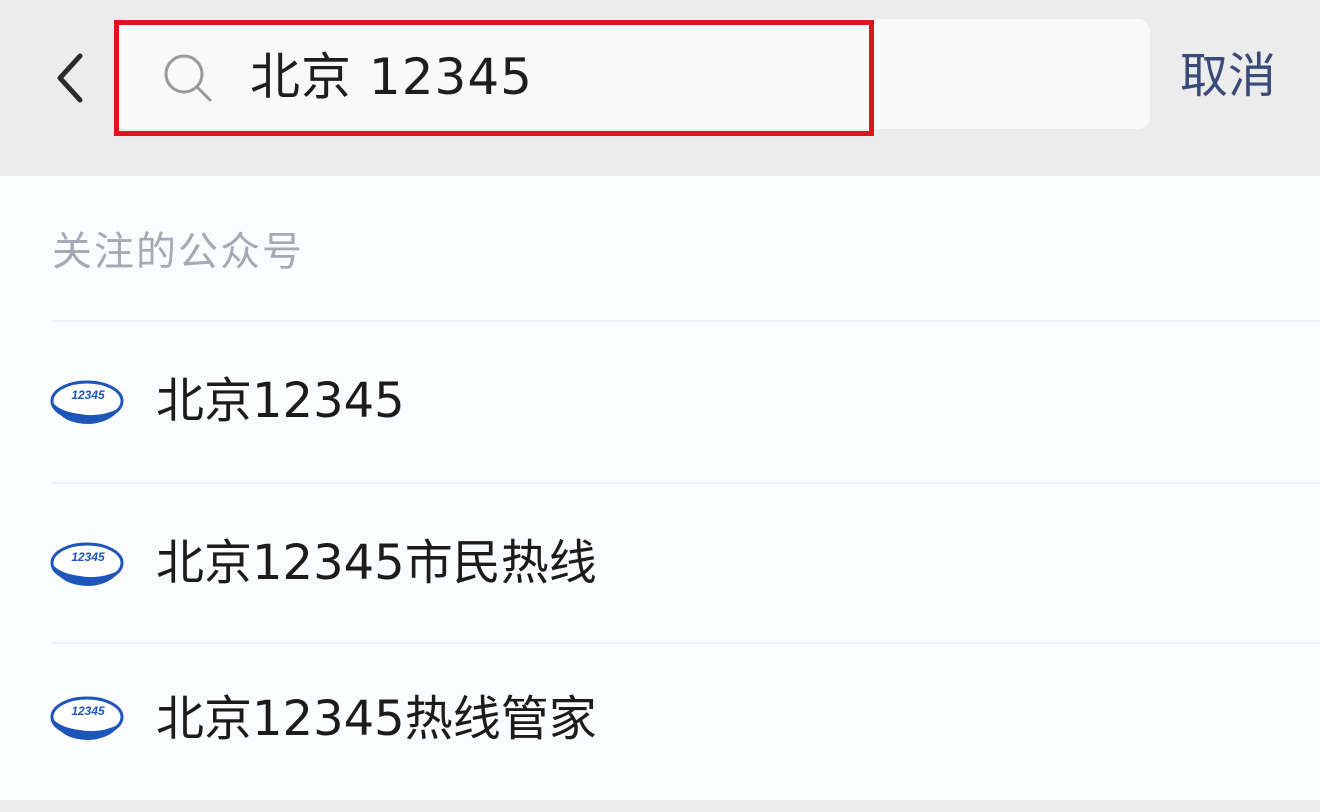 The image size is (1320, 812). Describe the element at coordinates (188, 78) in the screenshot. I see `search-icon` at that location.